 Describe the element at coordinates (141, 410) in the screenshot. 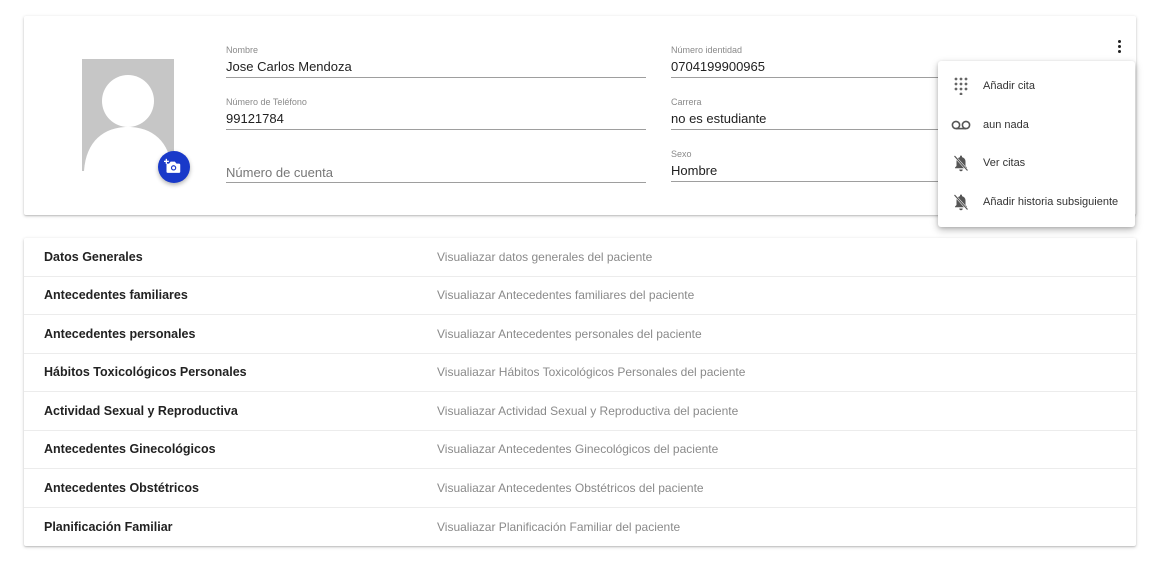

I see `section-title: Actividad Sexual y Reproductiva` at that location.